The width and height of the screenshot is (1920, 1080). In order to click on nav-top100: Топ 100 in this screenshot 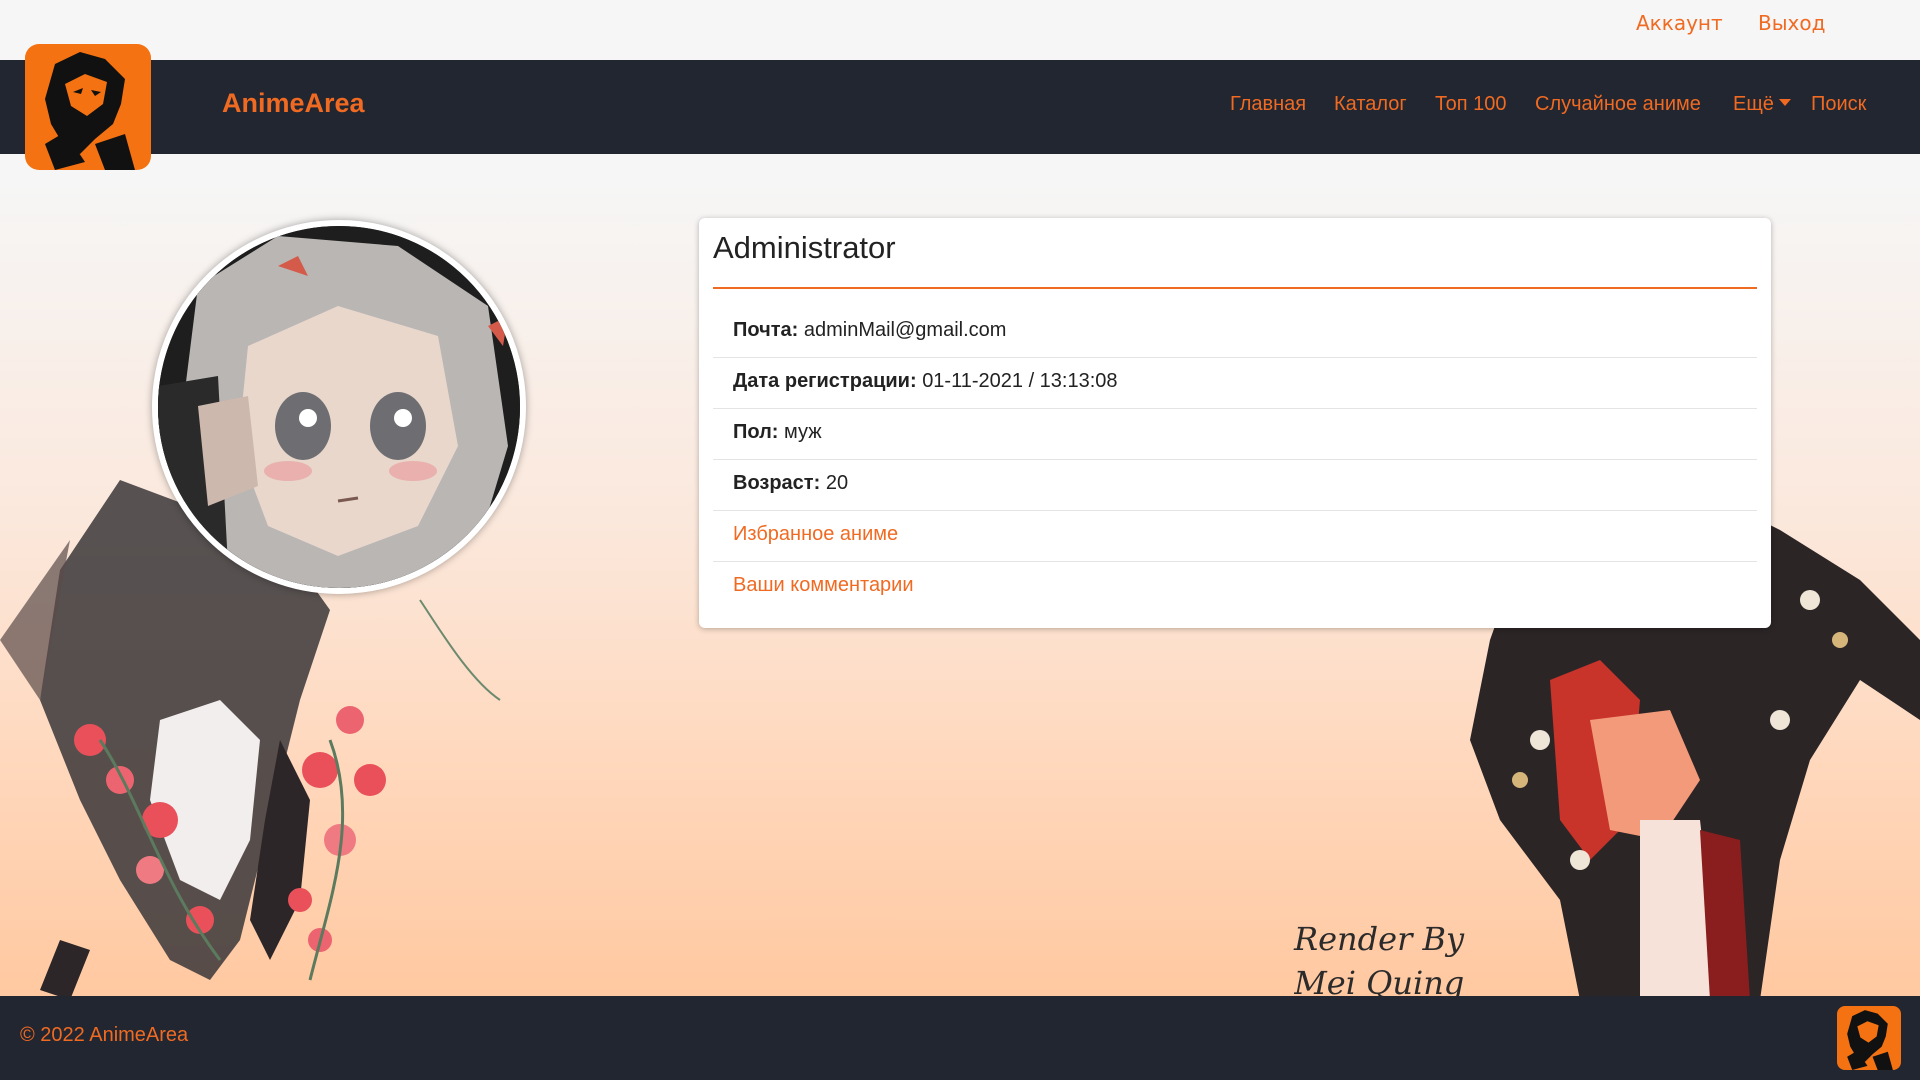, I will do `click(1471, 104)`.